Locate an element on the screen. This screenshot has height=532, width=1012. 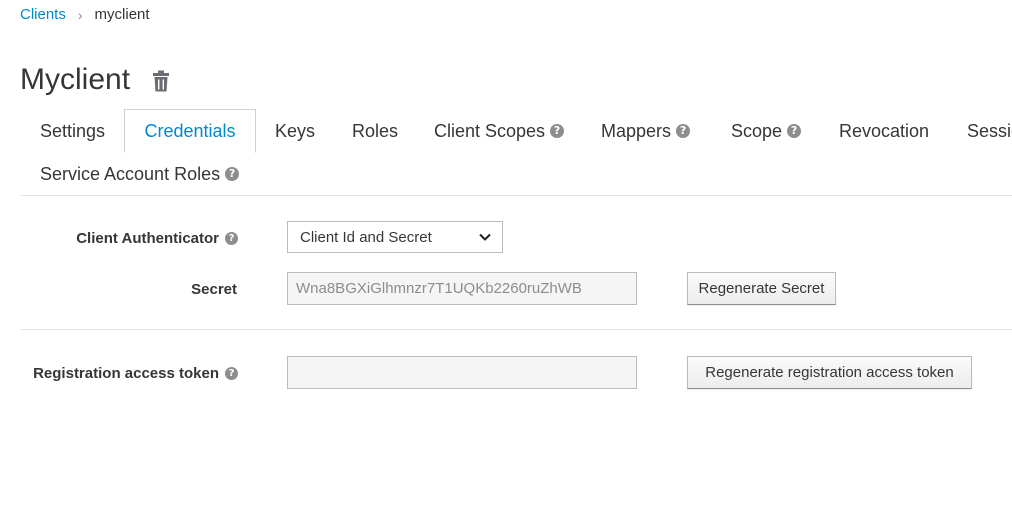
tab-label: Credentials is located at coordinates (190, 130).